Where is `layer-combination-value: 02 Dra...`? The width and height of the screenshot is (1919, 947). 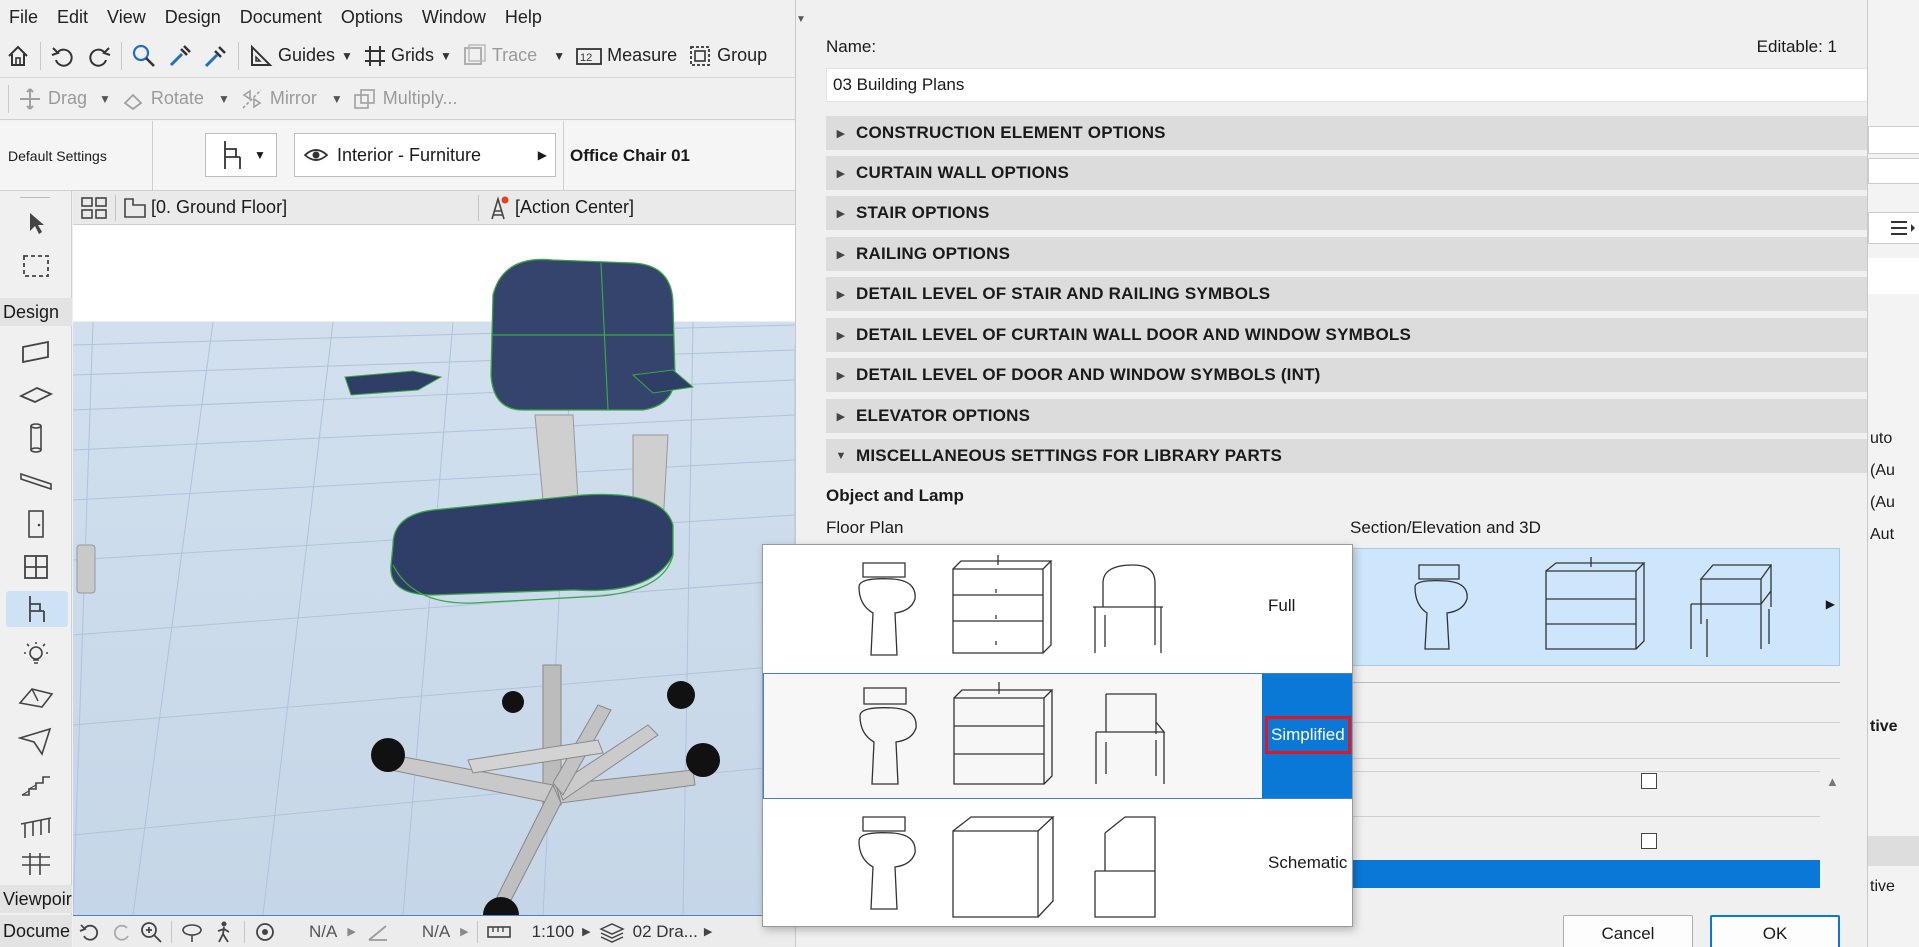 layer-combination-value: 02 Dra... is located at coordinates (665, 932).